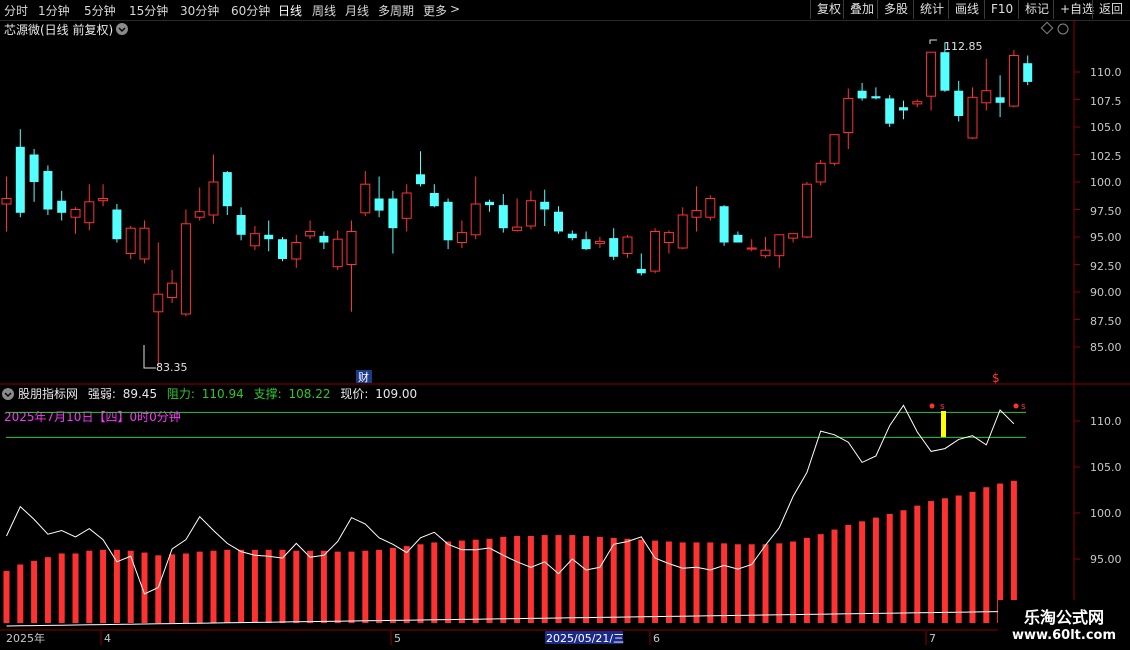  Describe the element at coordinates (100, 10) in the screenshot. I see `period-tab-5min: 5分钟` at that location.